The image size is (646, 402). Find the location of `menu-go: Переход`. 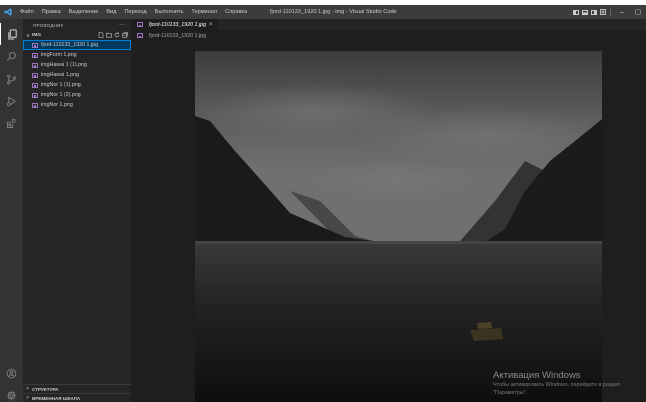

menu-go: Переход is located at coordinates (135, 12).